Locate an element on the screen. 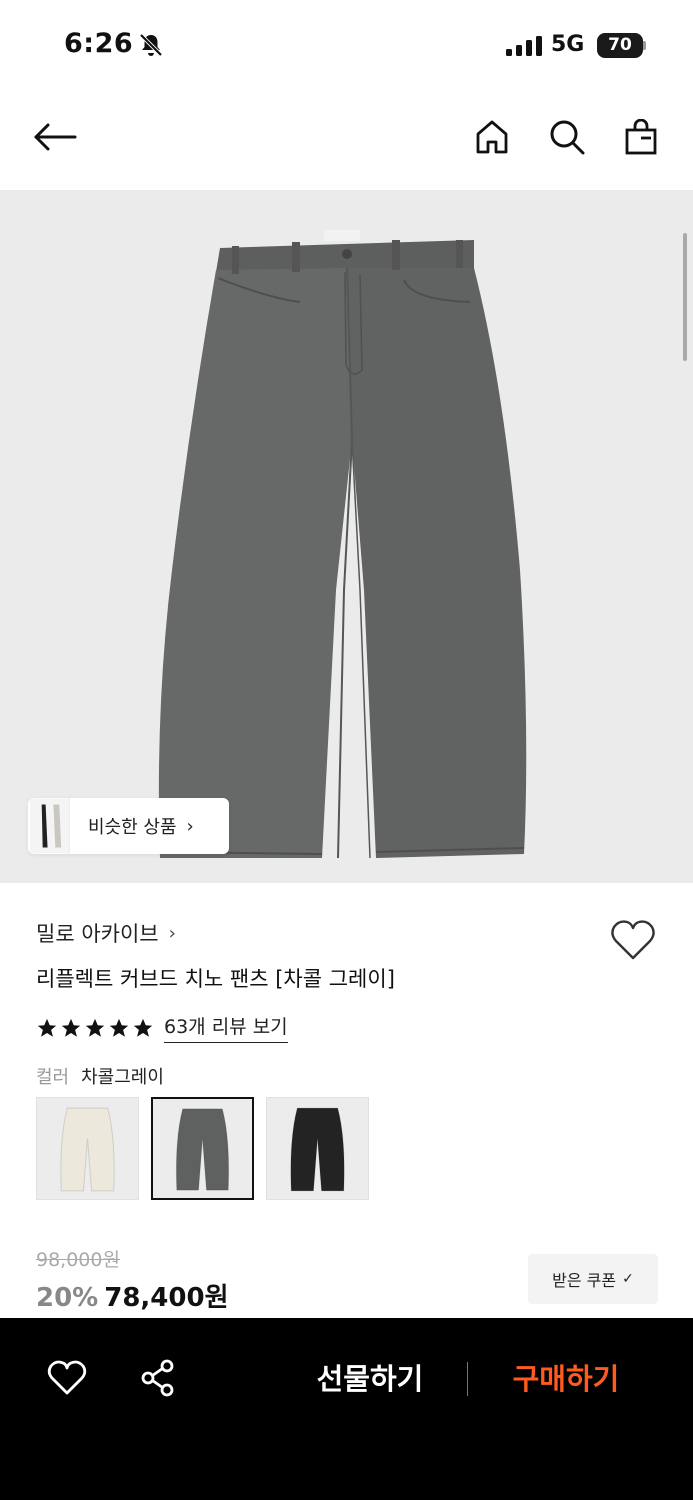 This screenshot has width=693, height=1500. wishlist-button is located at coordinates (633, 940).